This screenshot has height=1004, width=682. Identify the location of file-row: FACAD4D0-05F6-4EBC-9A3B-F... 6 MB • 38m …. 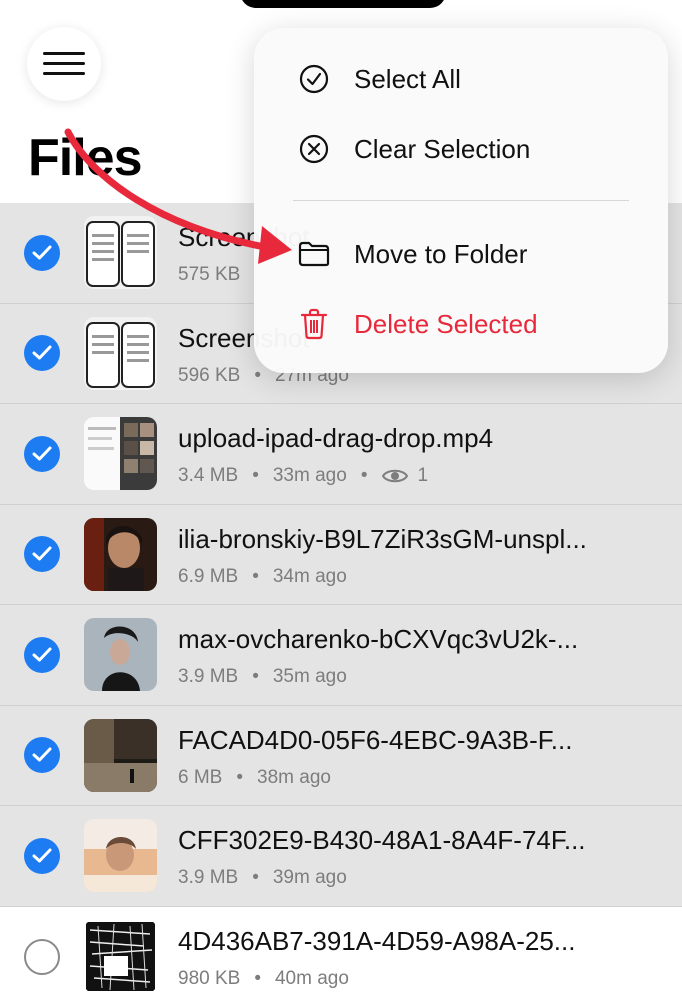
(341, 755).